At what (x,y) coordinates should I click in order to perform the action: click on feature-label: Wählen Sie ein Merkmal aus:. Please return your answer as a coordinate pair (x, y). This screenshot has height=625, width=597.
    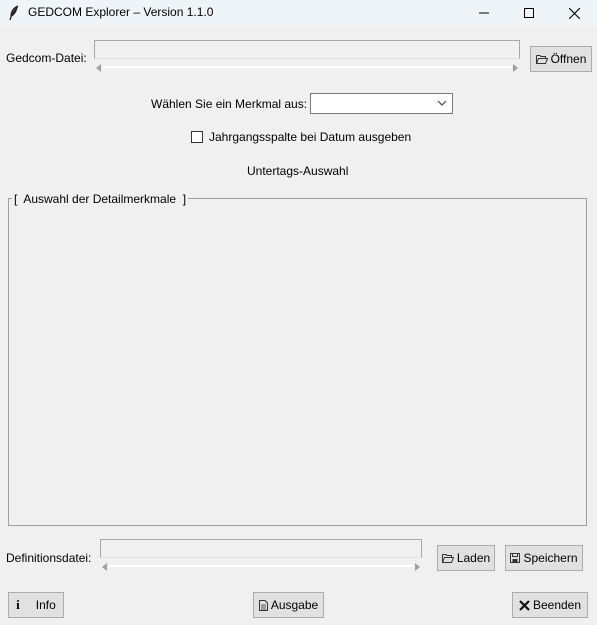
    Looking at the image, I should click on (229, 104).